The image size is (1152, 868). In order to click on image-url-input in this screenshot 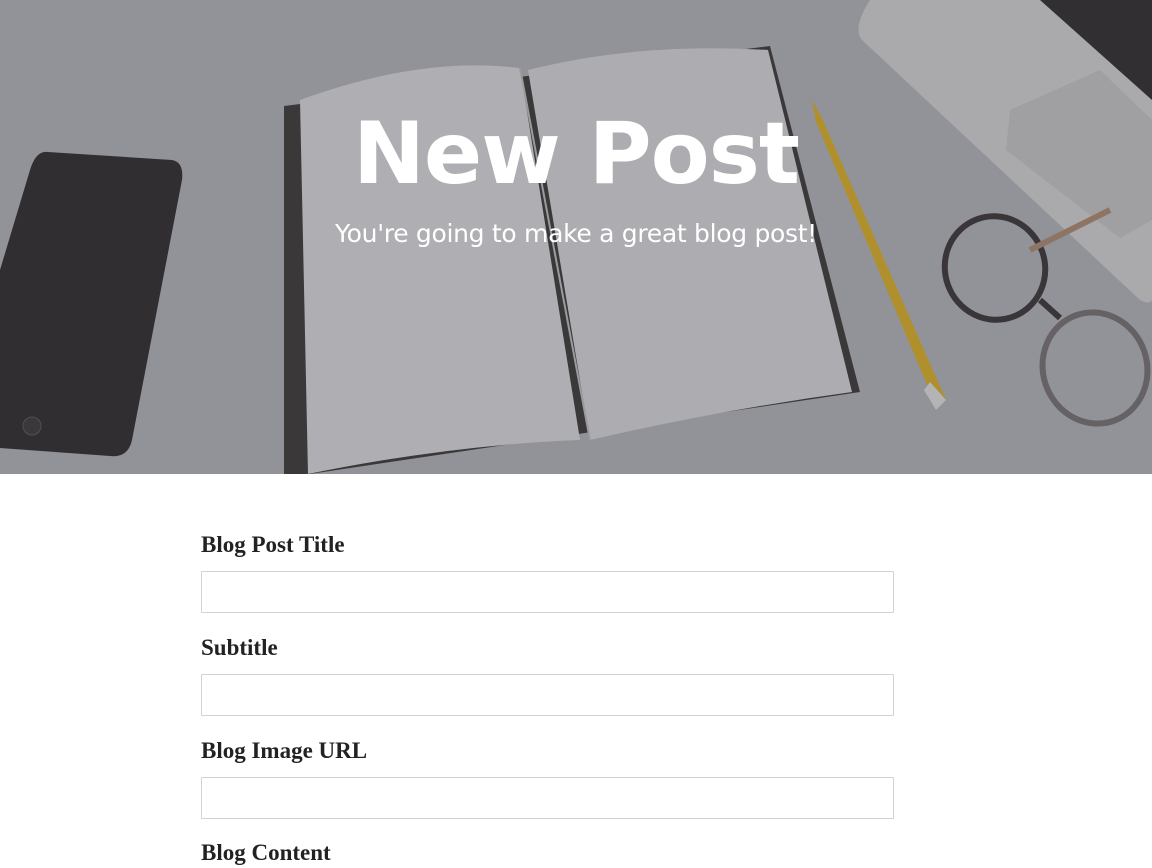, I will do `click(547, 798)`.